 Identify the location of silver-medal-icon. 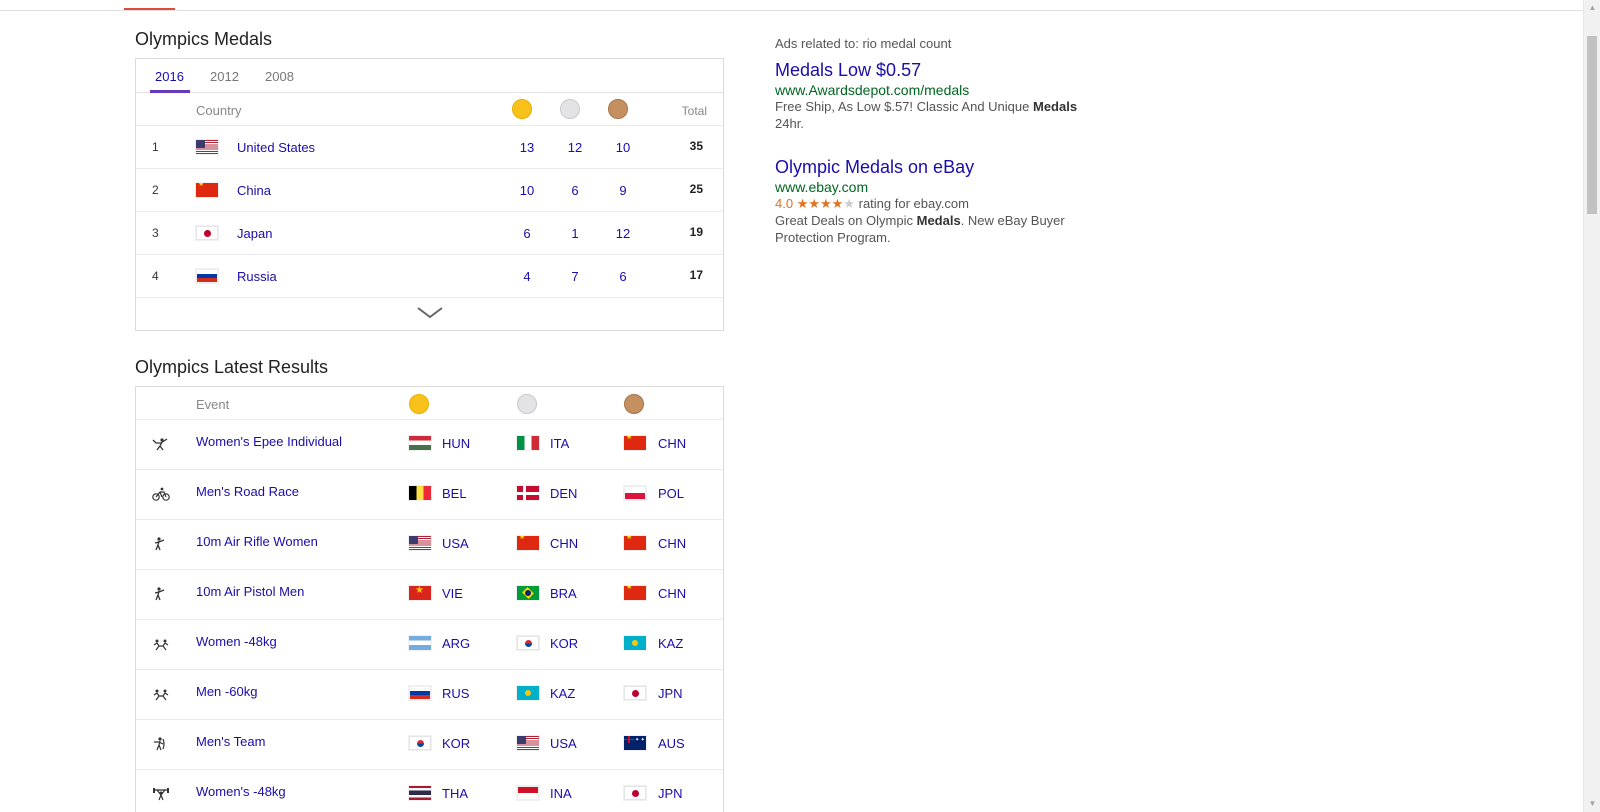
(570, 109).